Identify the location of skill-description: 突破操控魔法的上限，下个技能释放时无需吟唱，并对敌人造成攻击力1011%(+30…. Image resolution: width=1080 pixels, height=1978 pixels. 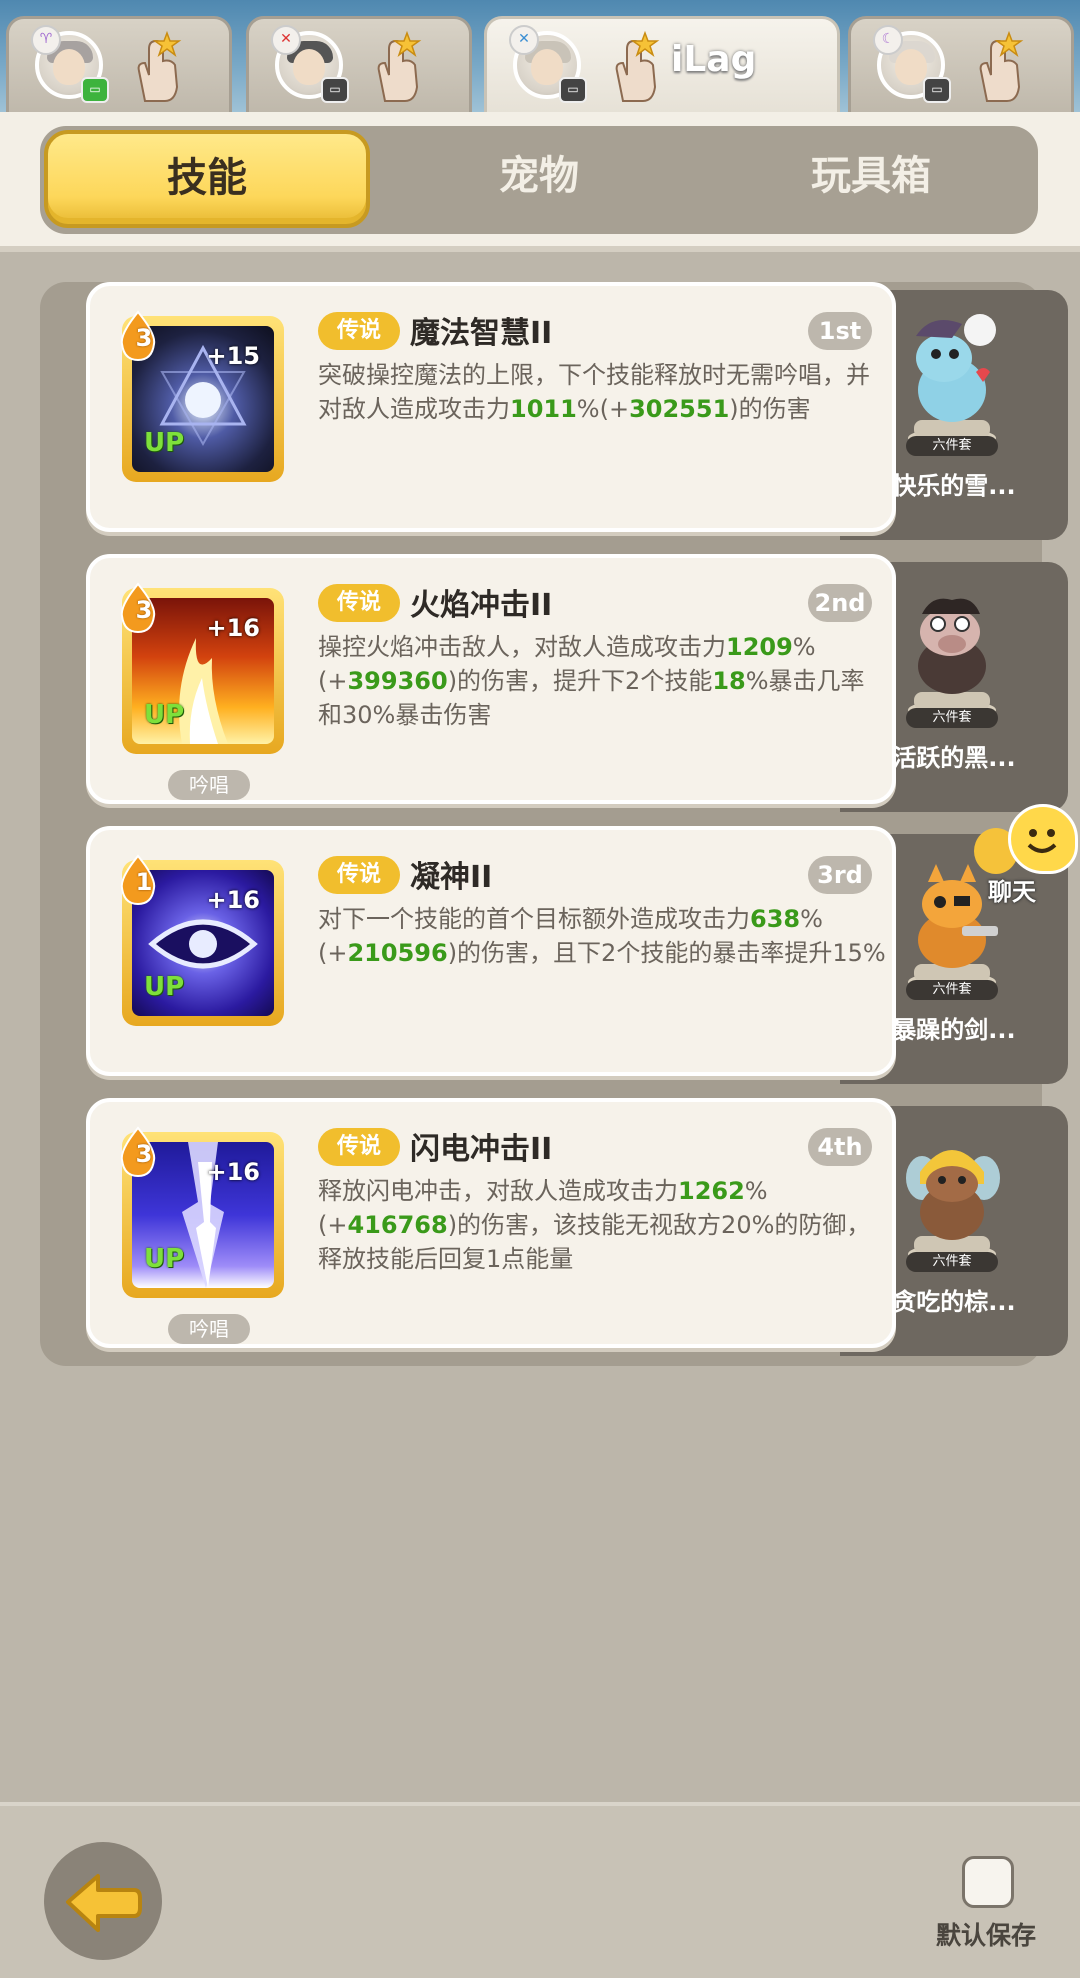
(603, 392).